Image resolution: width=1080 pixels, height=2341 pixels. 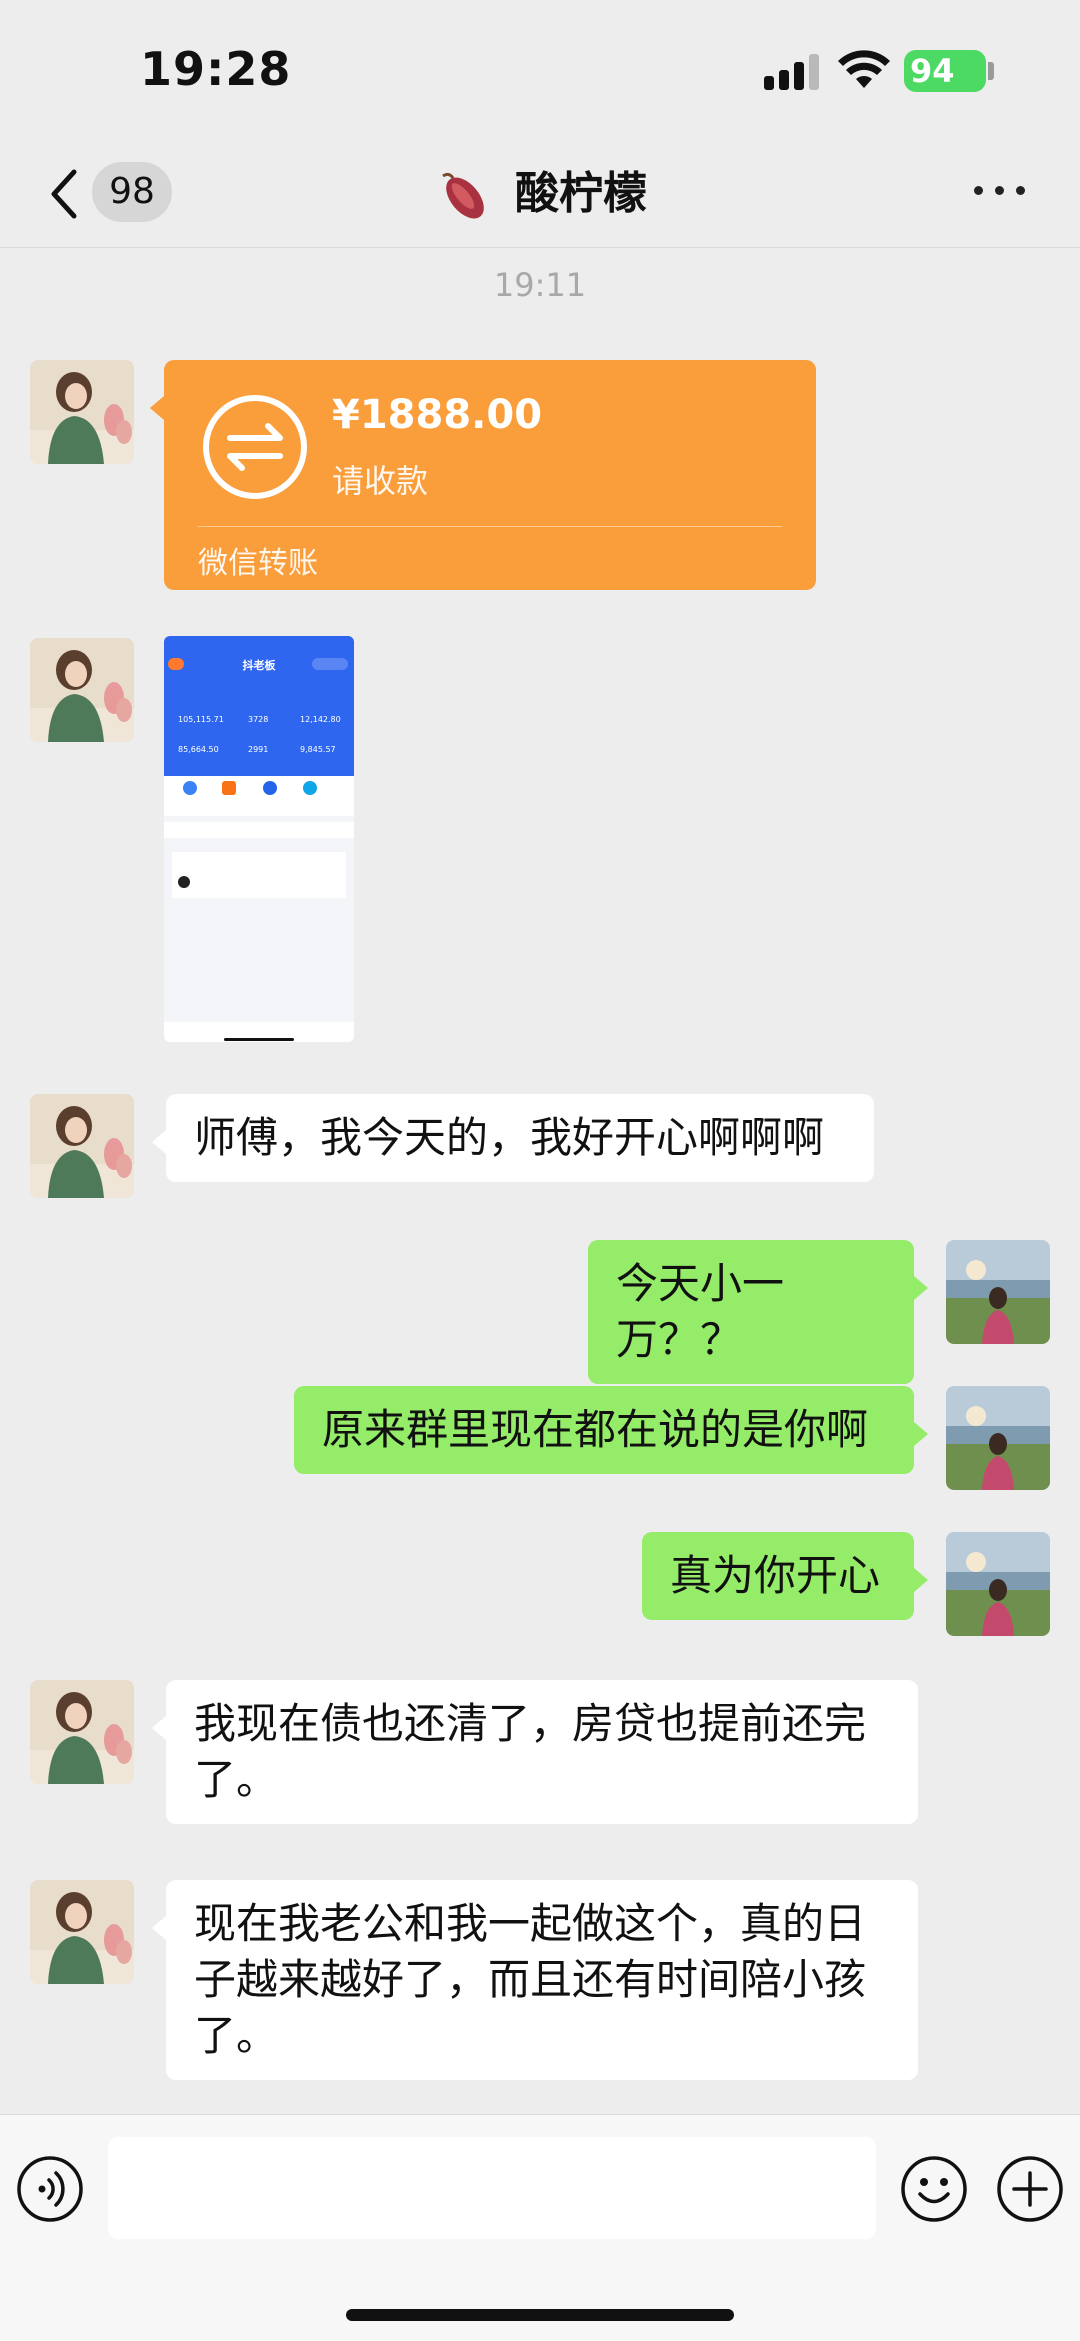 I want to click on voice-icon, so click(x=50, y=2189).